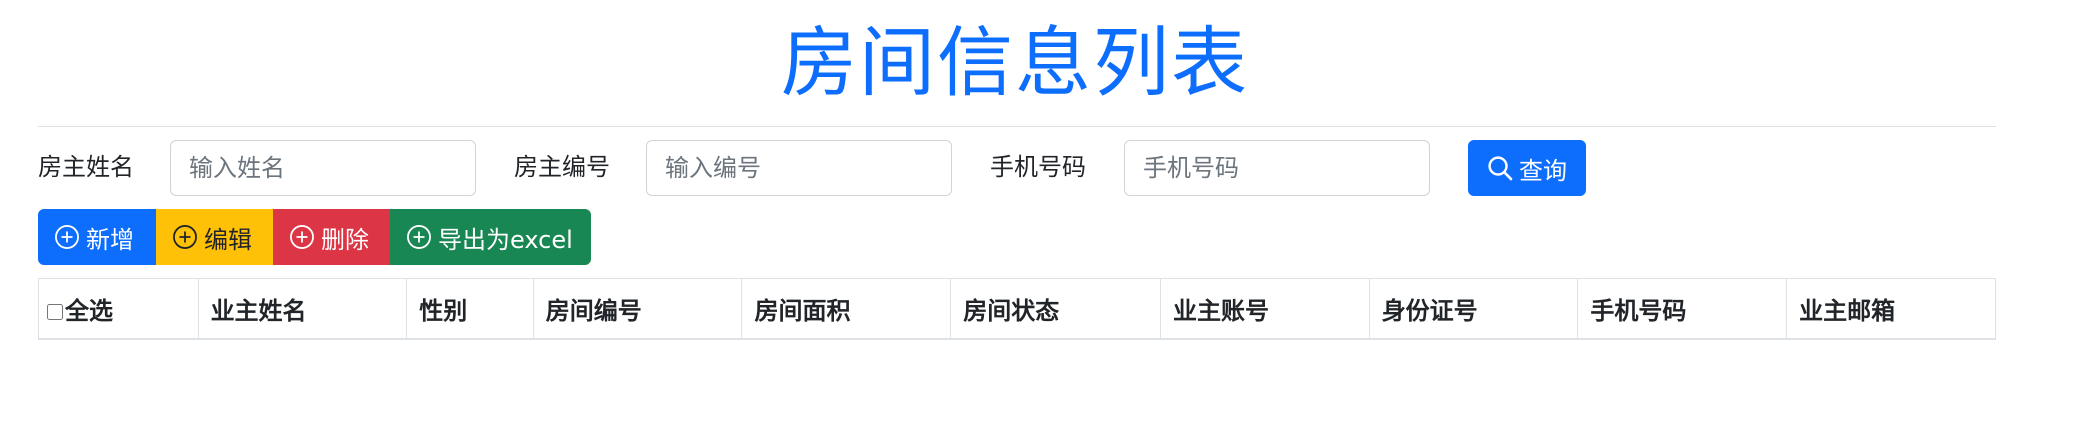  Describe the element at coordinates (1017, 126) in the screenshot. I see `title-divider` at that location.